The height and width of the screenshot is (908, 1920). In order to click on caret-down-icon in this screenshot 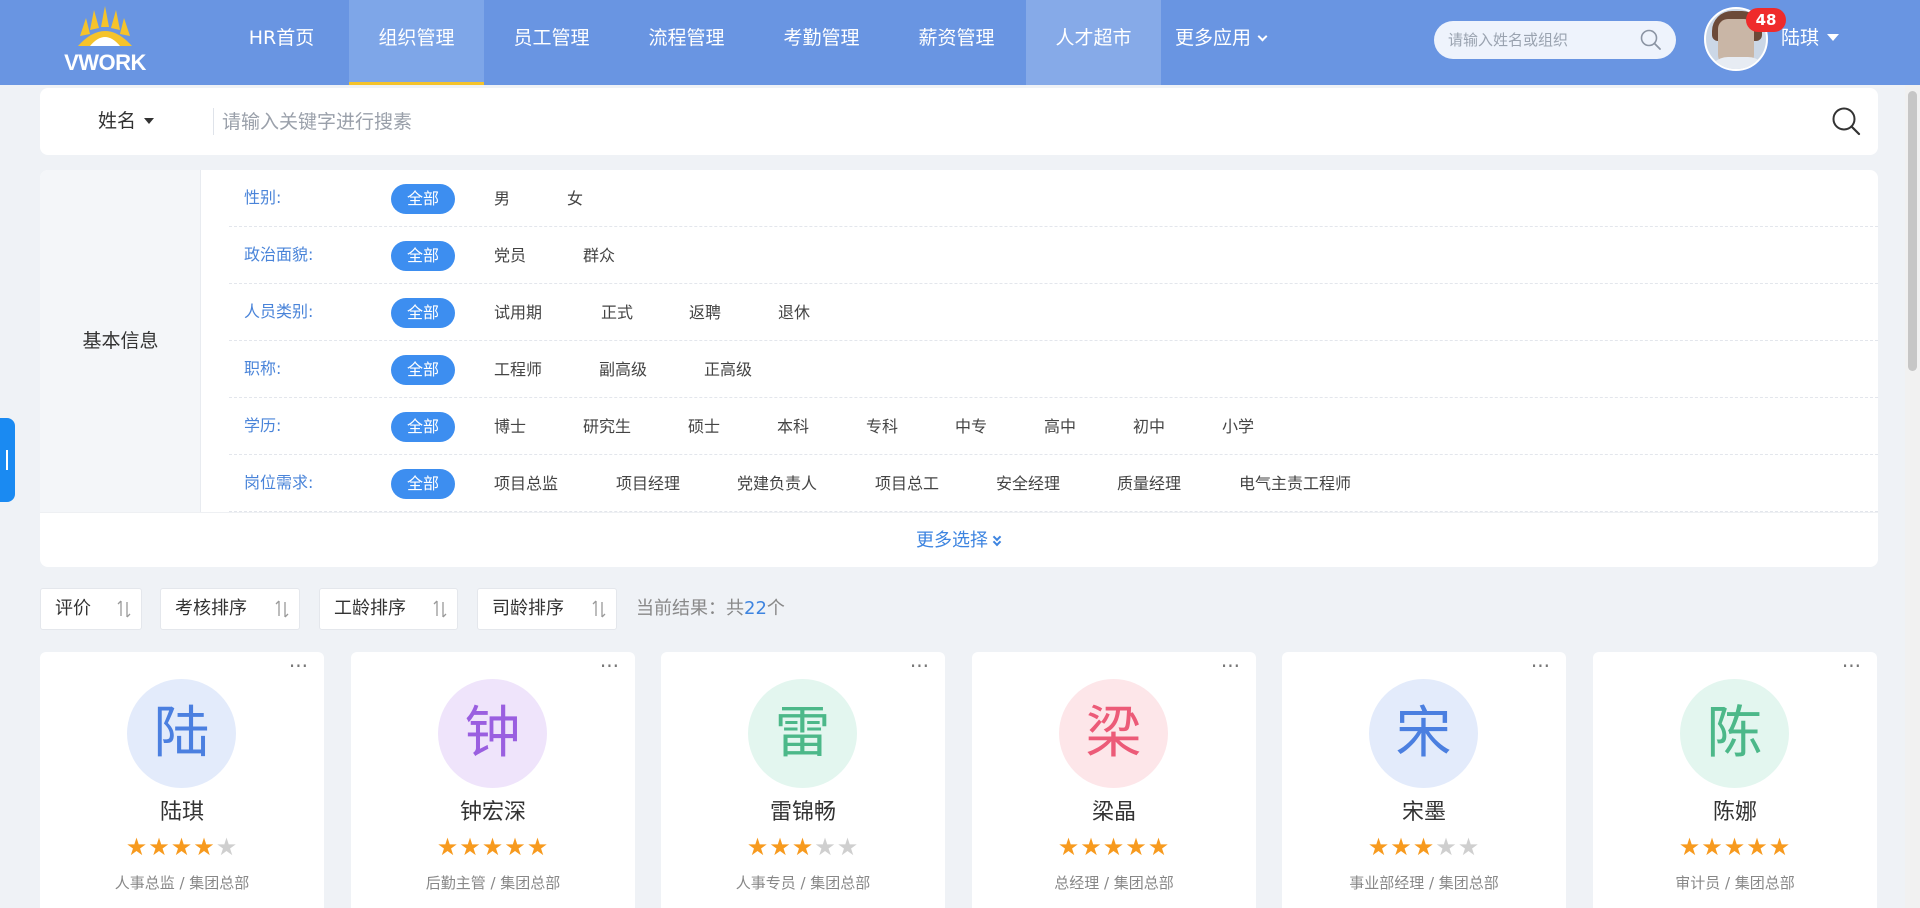, I will do `click(1833, 37)`.